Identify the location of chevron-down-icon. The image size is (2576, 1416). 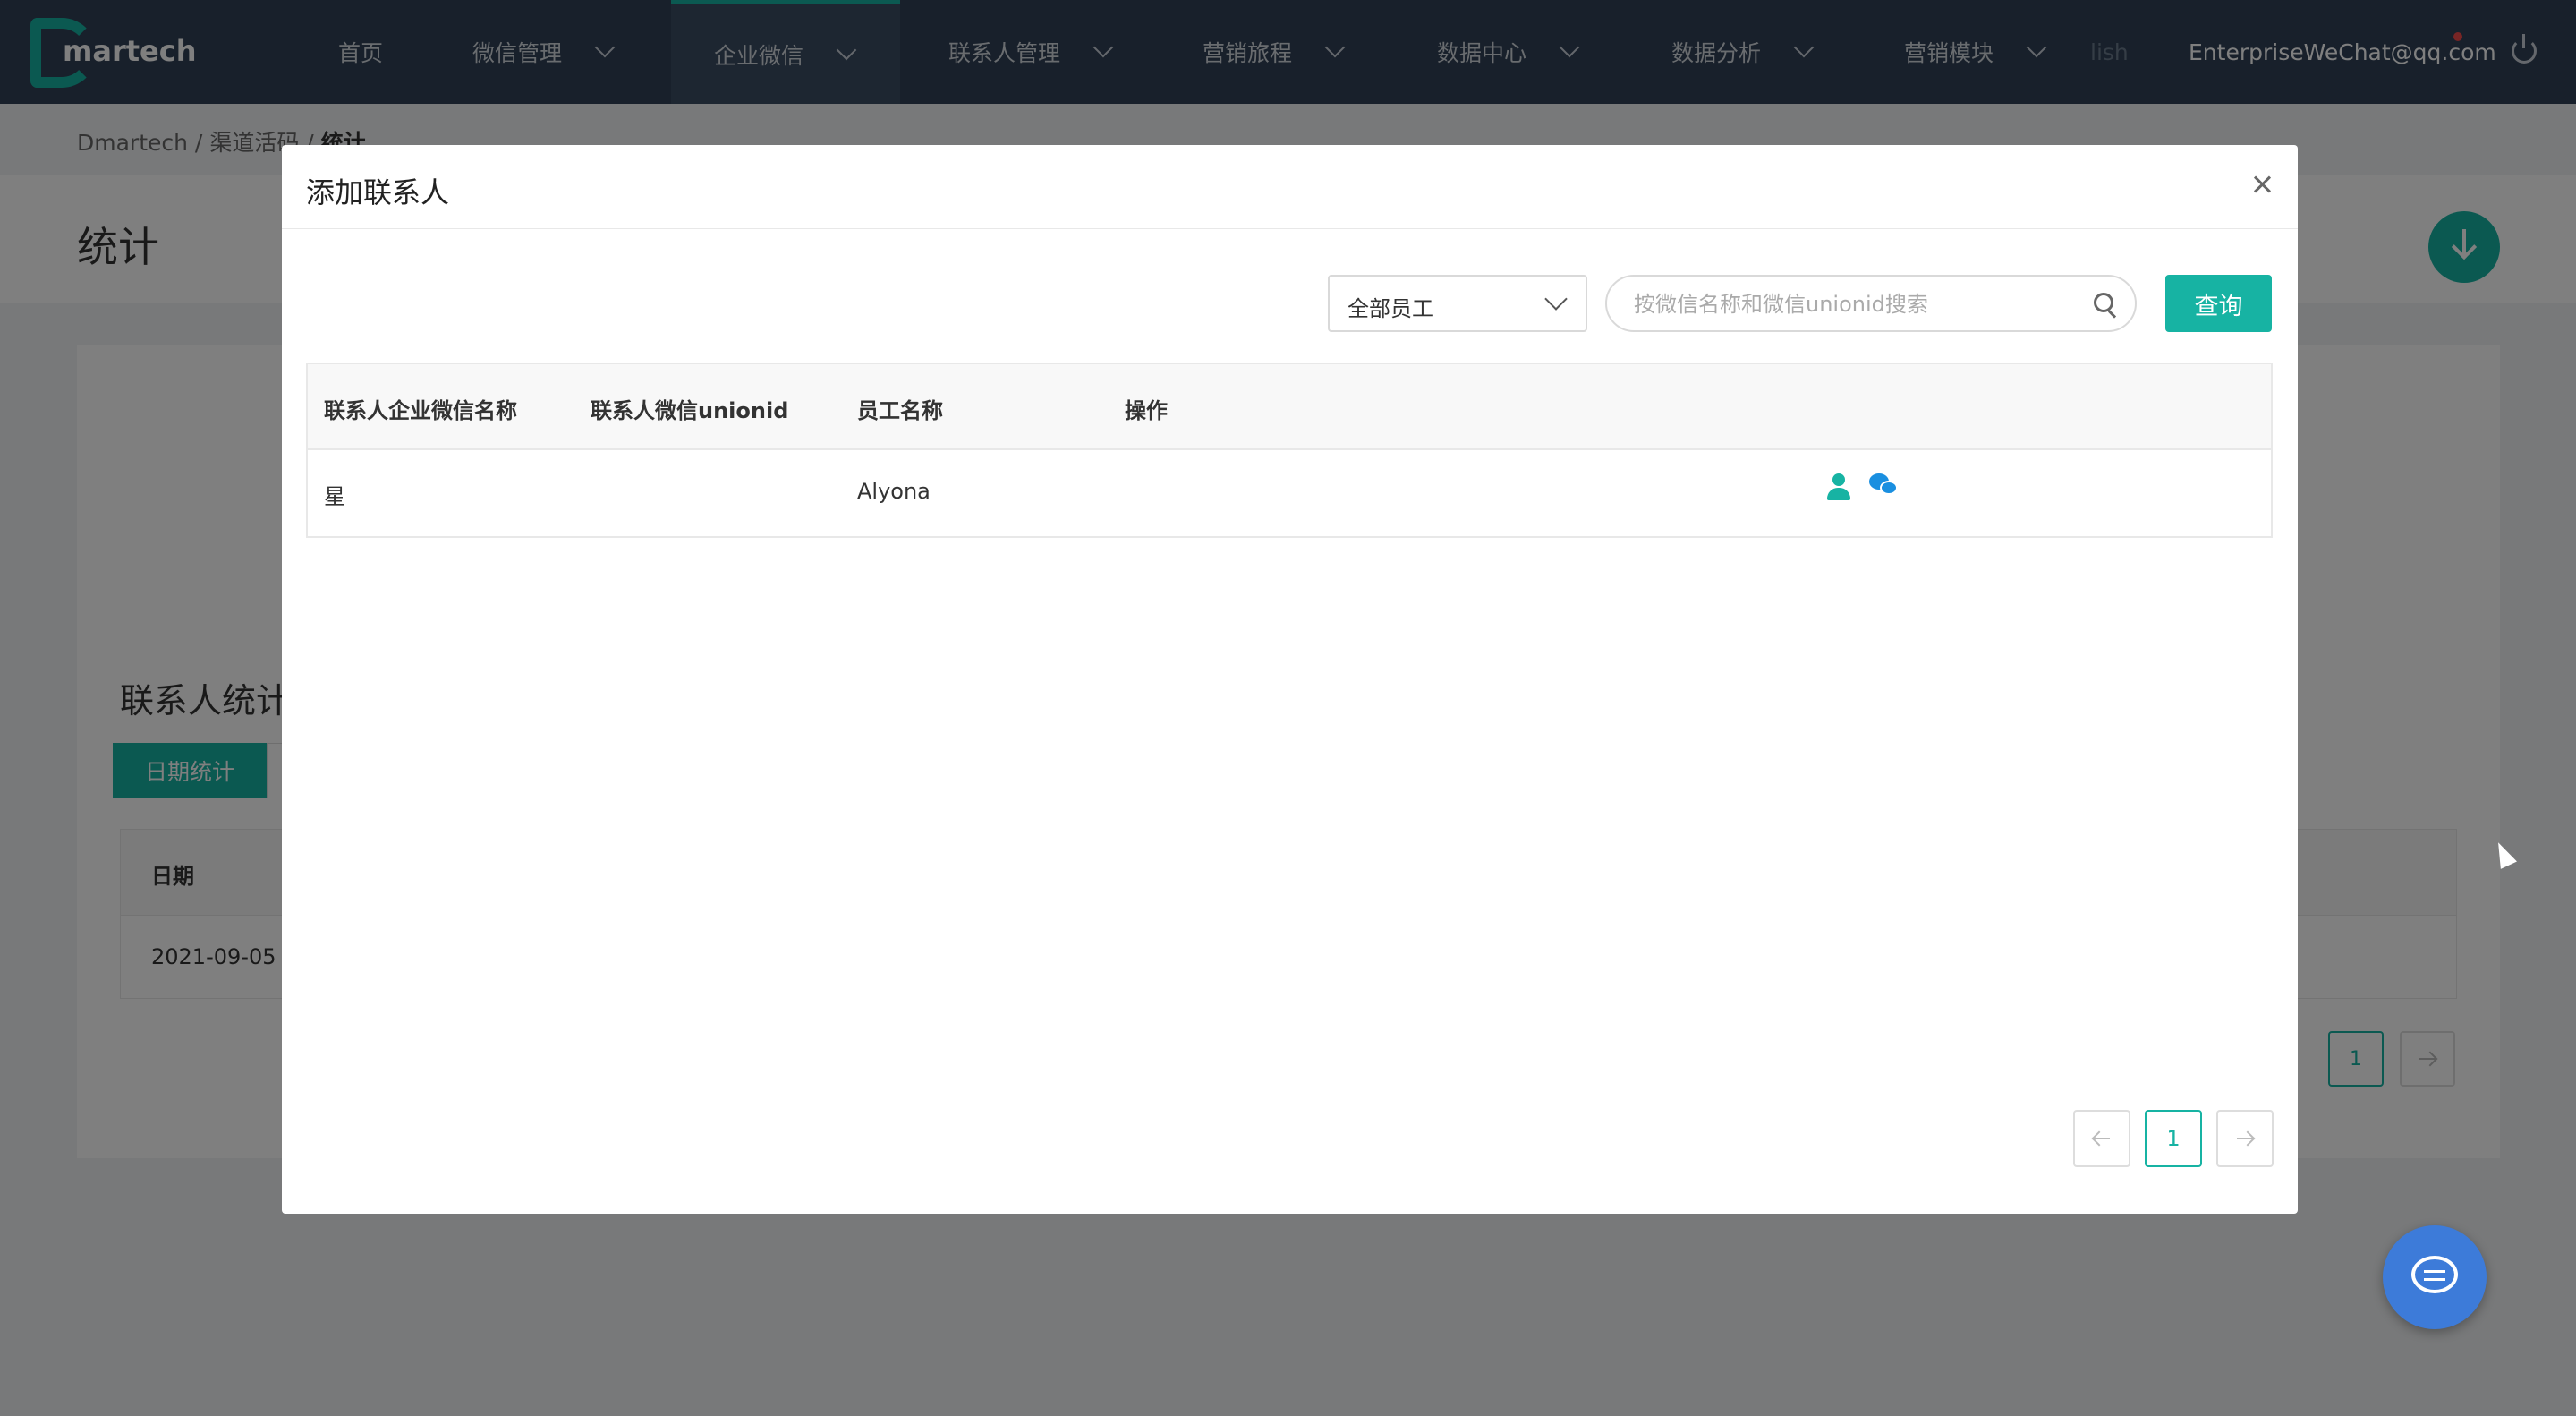
(1556, 299).